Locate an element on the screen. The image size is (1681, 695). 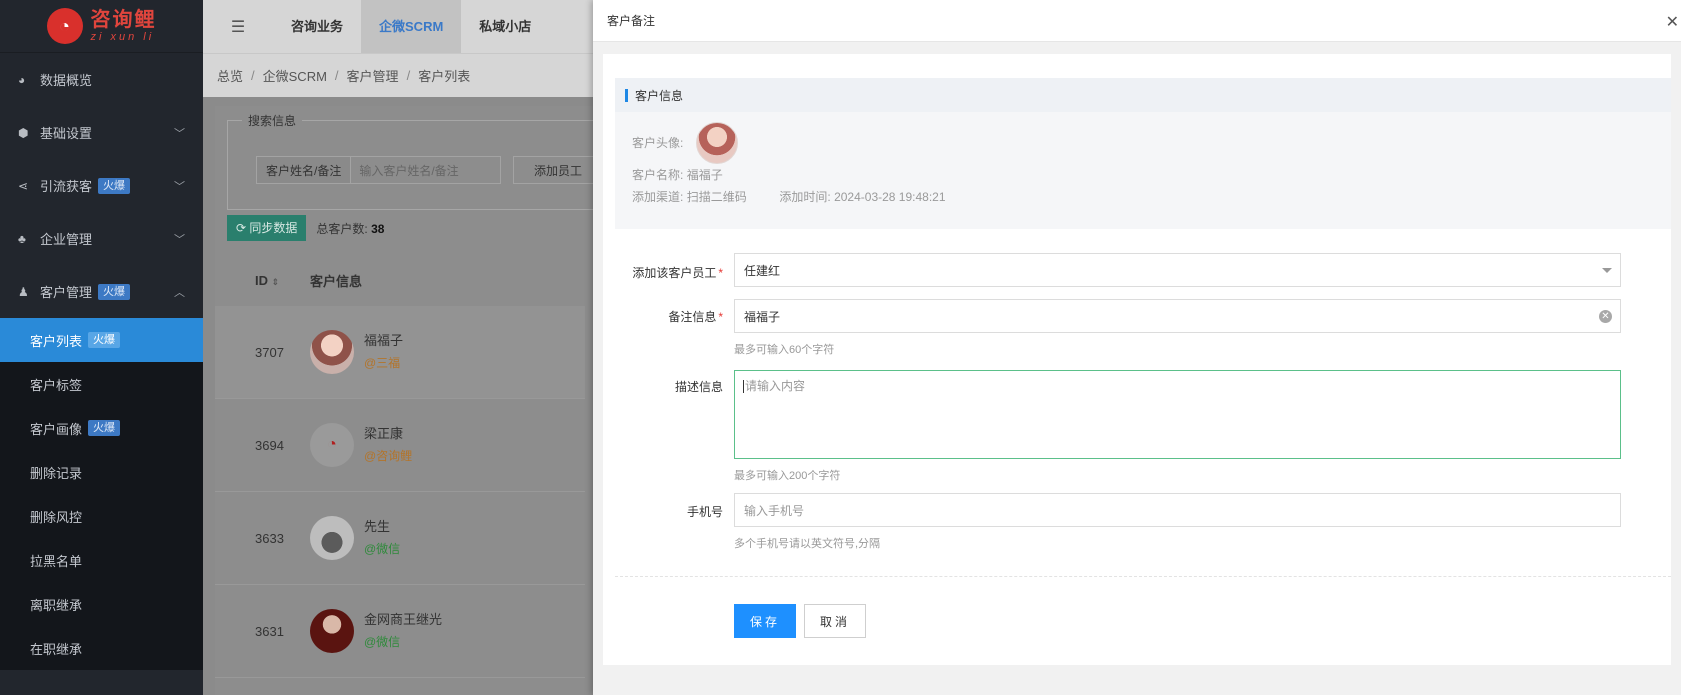
close-icon: ✕ is located at coordinates (1672, 22).